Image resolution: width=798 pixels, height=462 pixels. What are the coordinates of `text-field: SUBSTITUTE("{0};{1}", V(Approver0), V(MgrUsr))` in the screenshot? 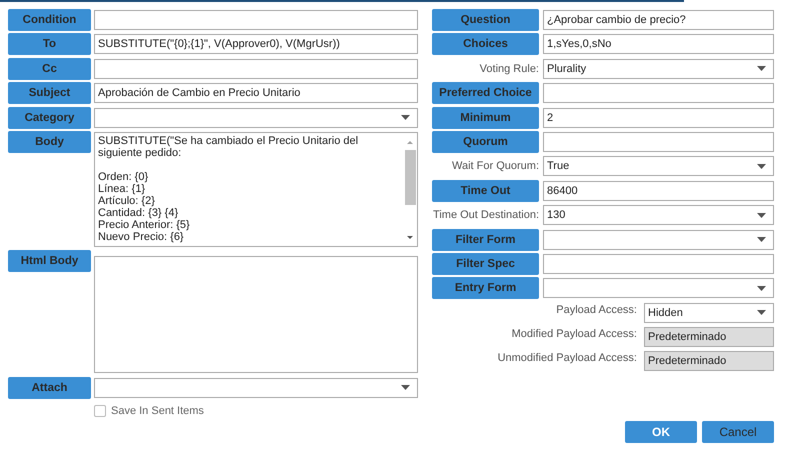 It's located at (256, 44).